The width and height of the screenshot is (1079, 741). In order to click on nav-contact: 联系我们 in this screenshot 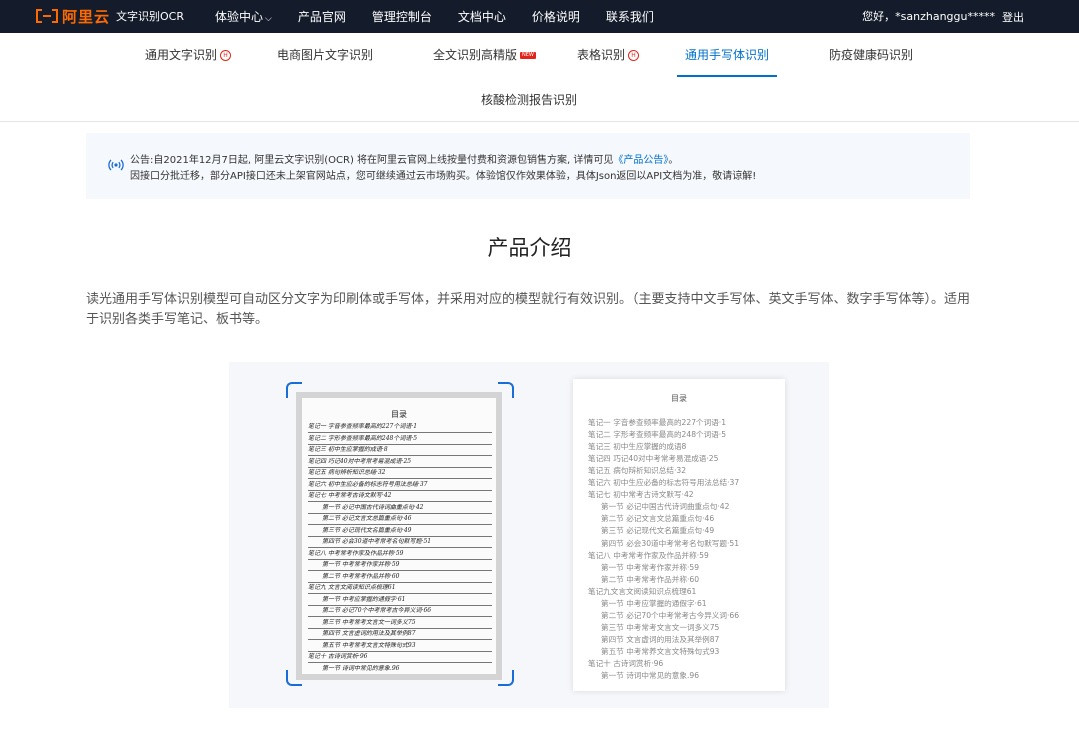, I will do `click(630, 16)`.